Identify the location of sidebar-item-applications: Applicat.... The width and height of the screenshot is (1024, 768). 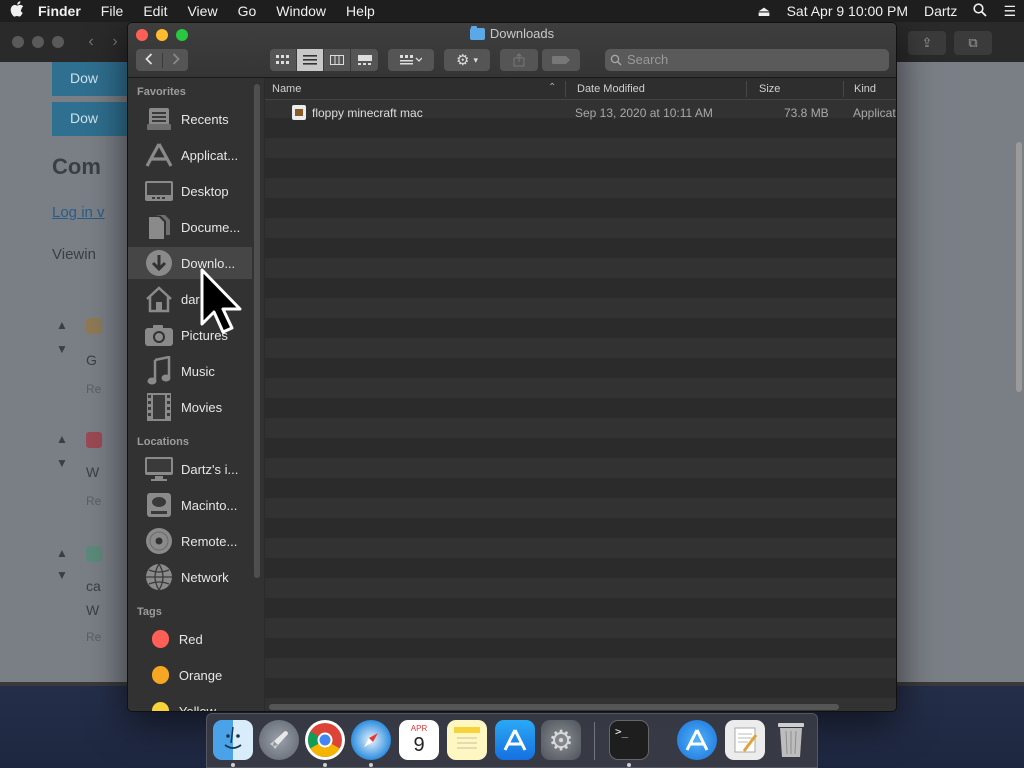
(190, 155).